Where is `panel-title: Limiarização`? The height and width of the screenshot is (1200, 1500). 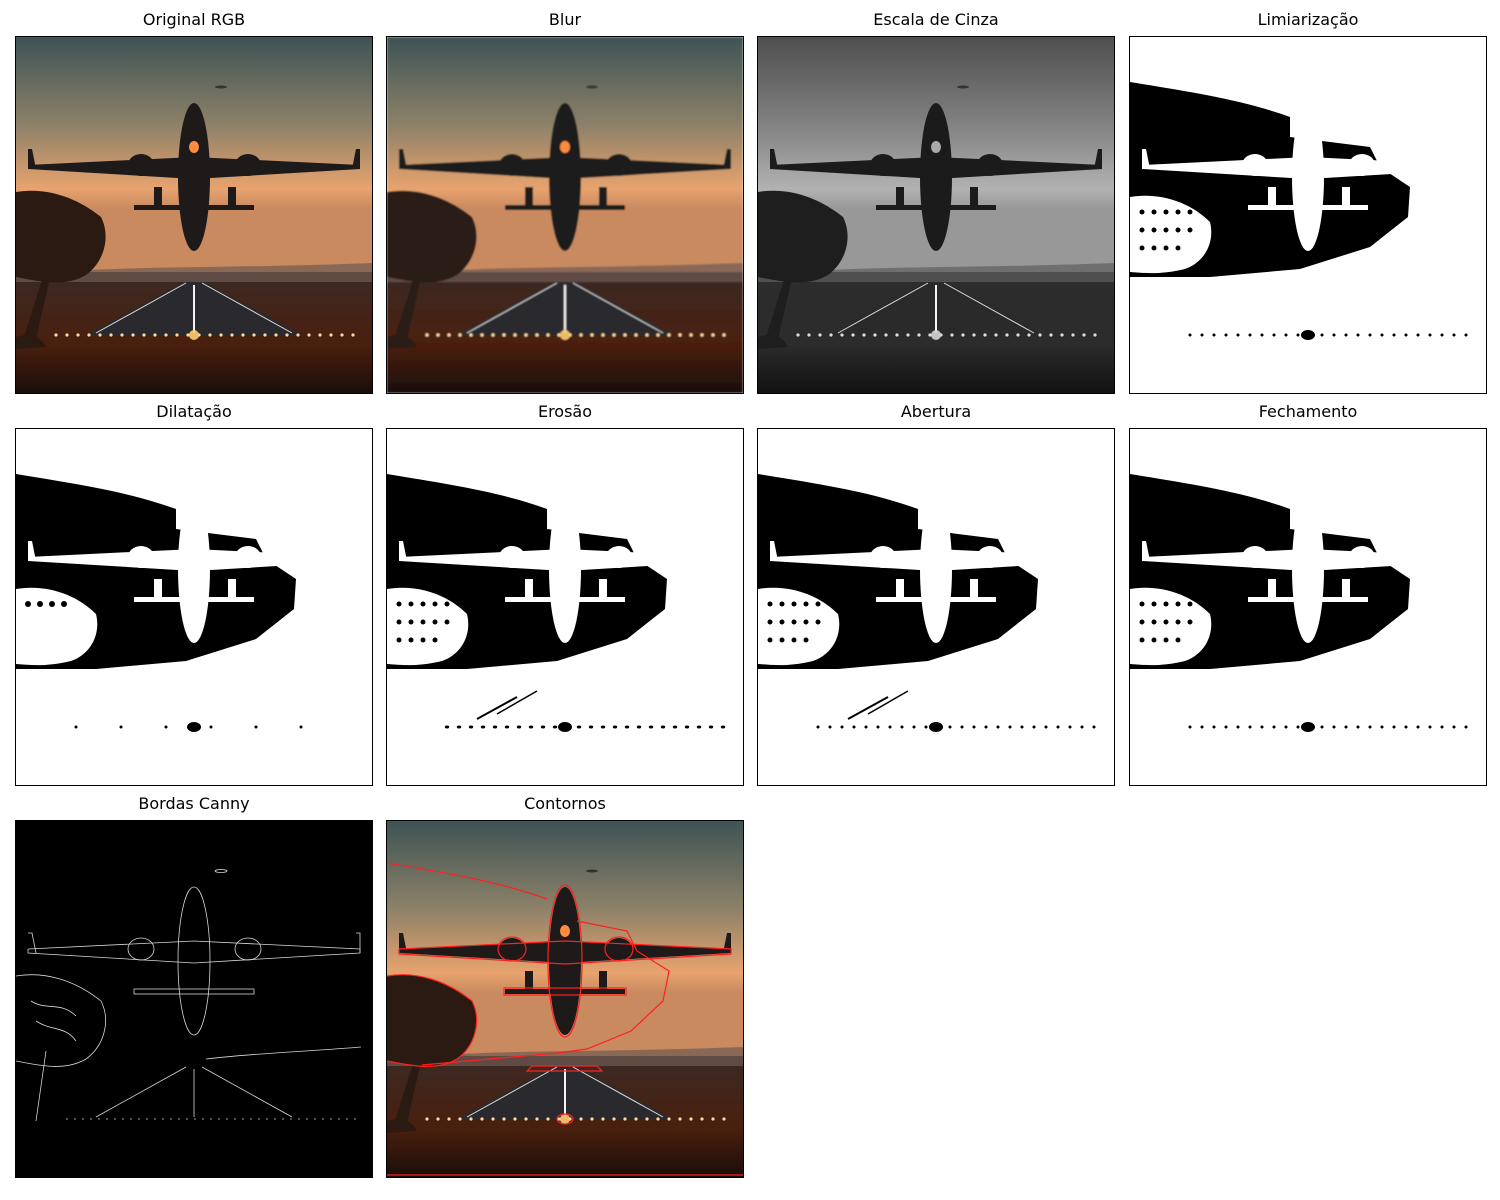
panel-title: Limiarização is located at coordinates (1308, 19).